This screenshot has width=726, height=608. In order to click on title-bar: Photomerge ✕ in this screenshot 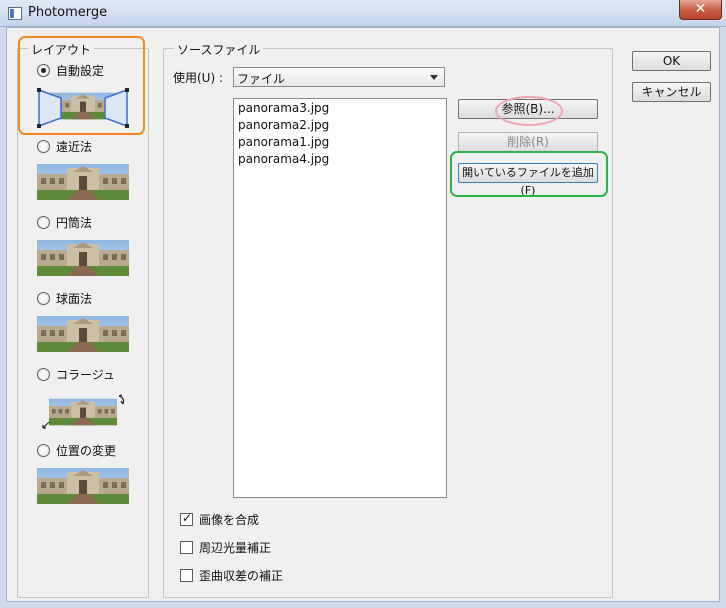, I will do `click(363, 13)`.